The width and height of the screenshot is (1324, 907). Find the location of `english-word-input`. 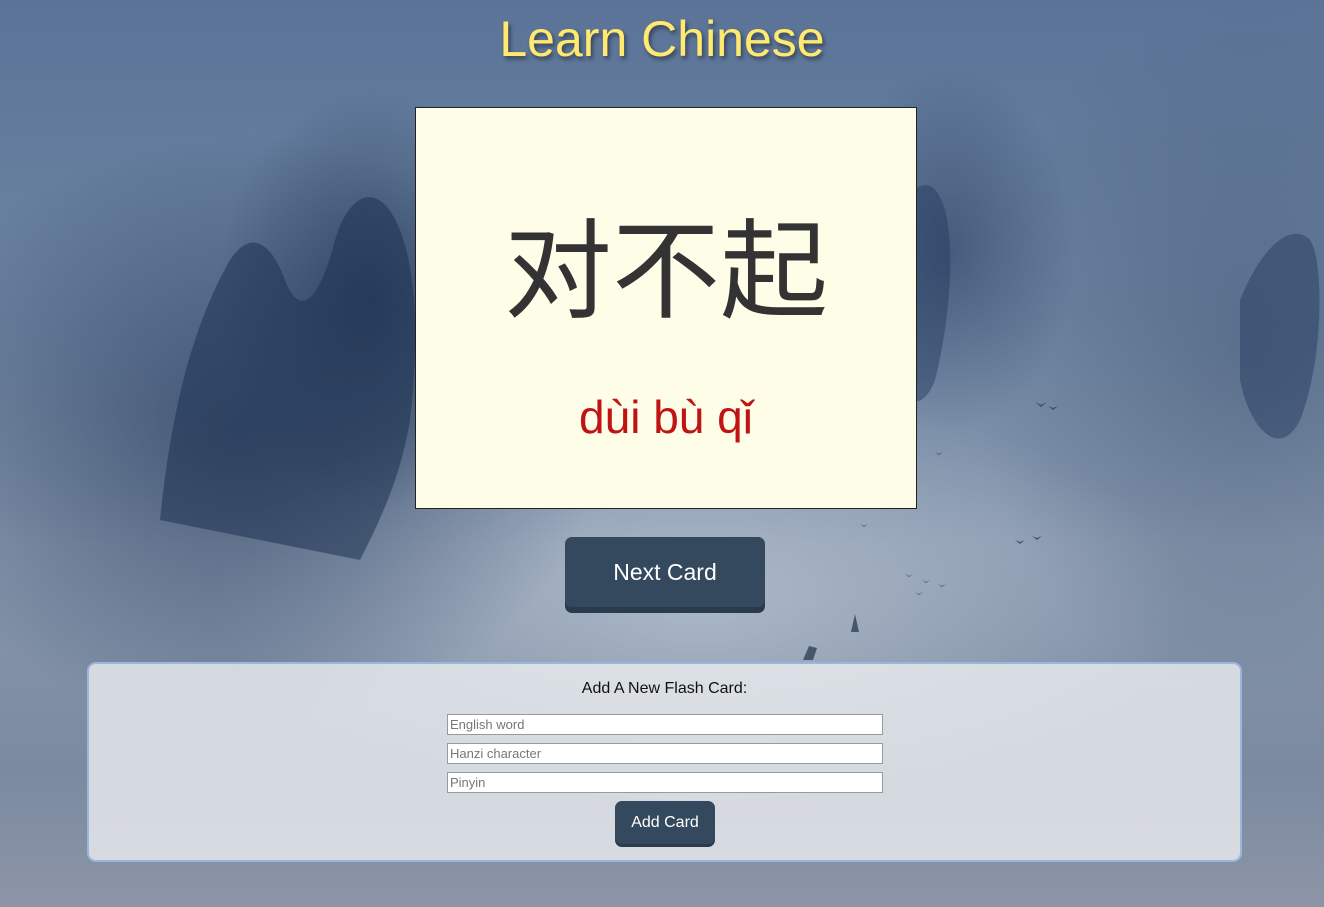

english-word-input is located at coordinates (665, 724).